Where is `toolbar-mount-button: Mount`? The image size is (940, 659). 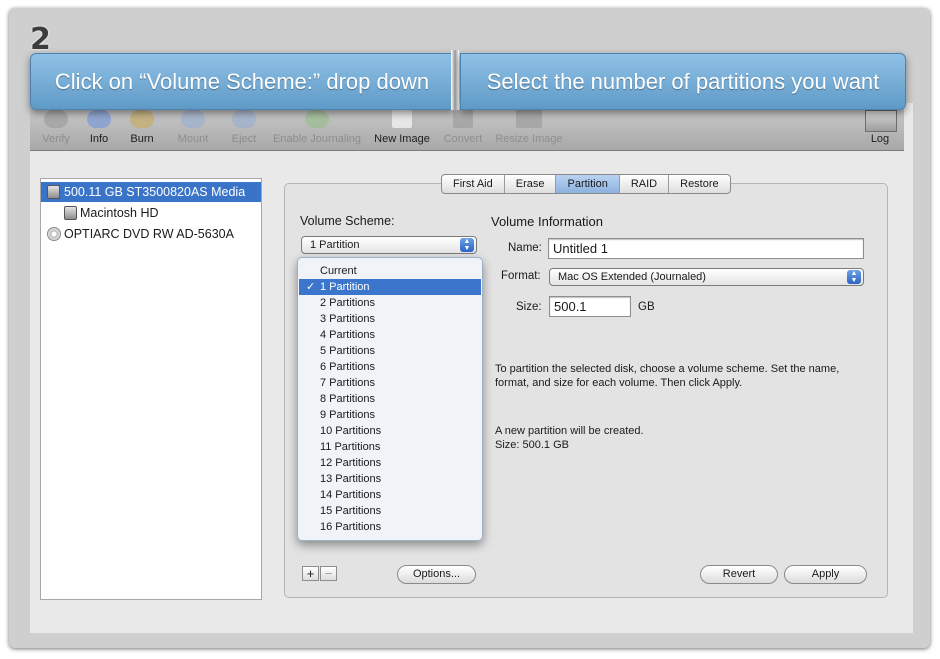 toolbar-mount-button: Mount is located at coordinates (193, 129).